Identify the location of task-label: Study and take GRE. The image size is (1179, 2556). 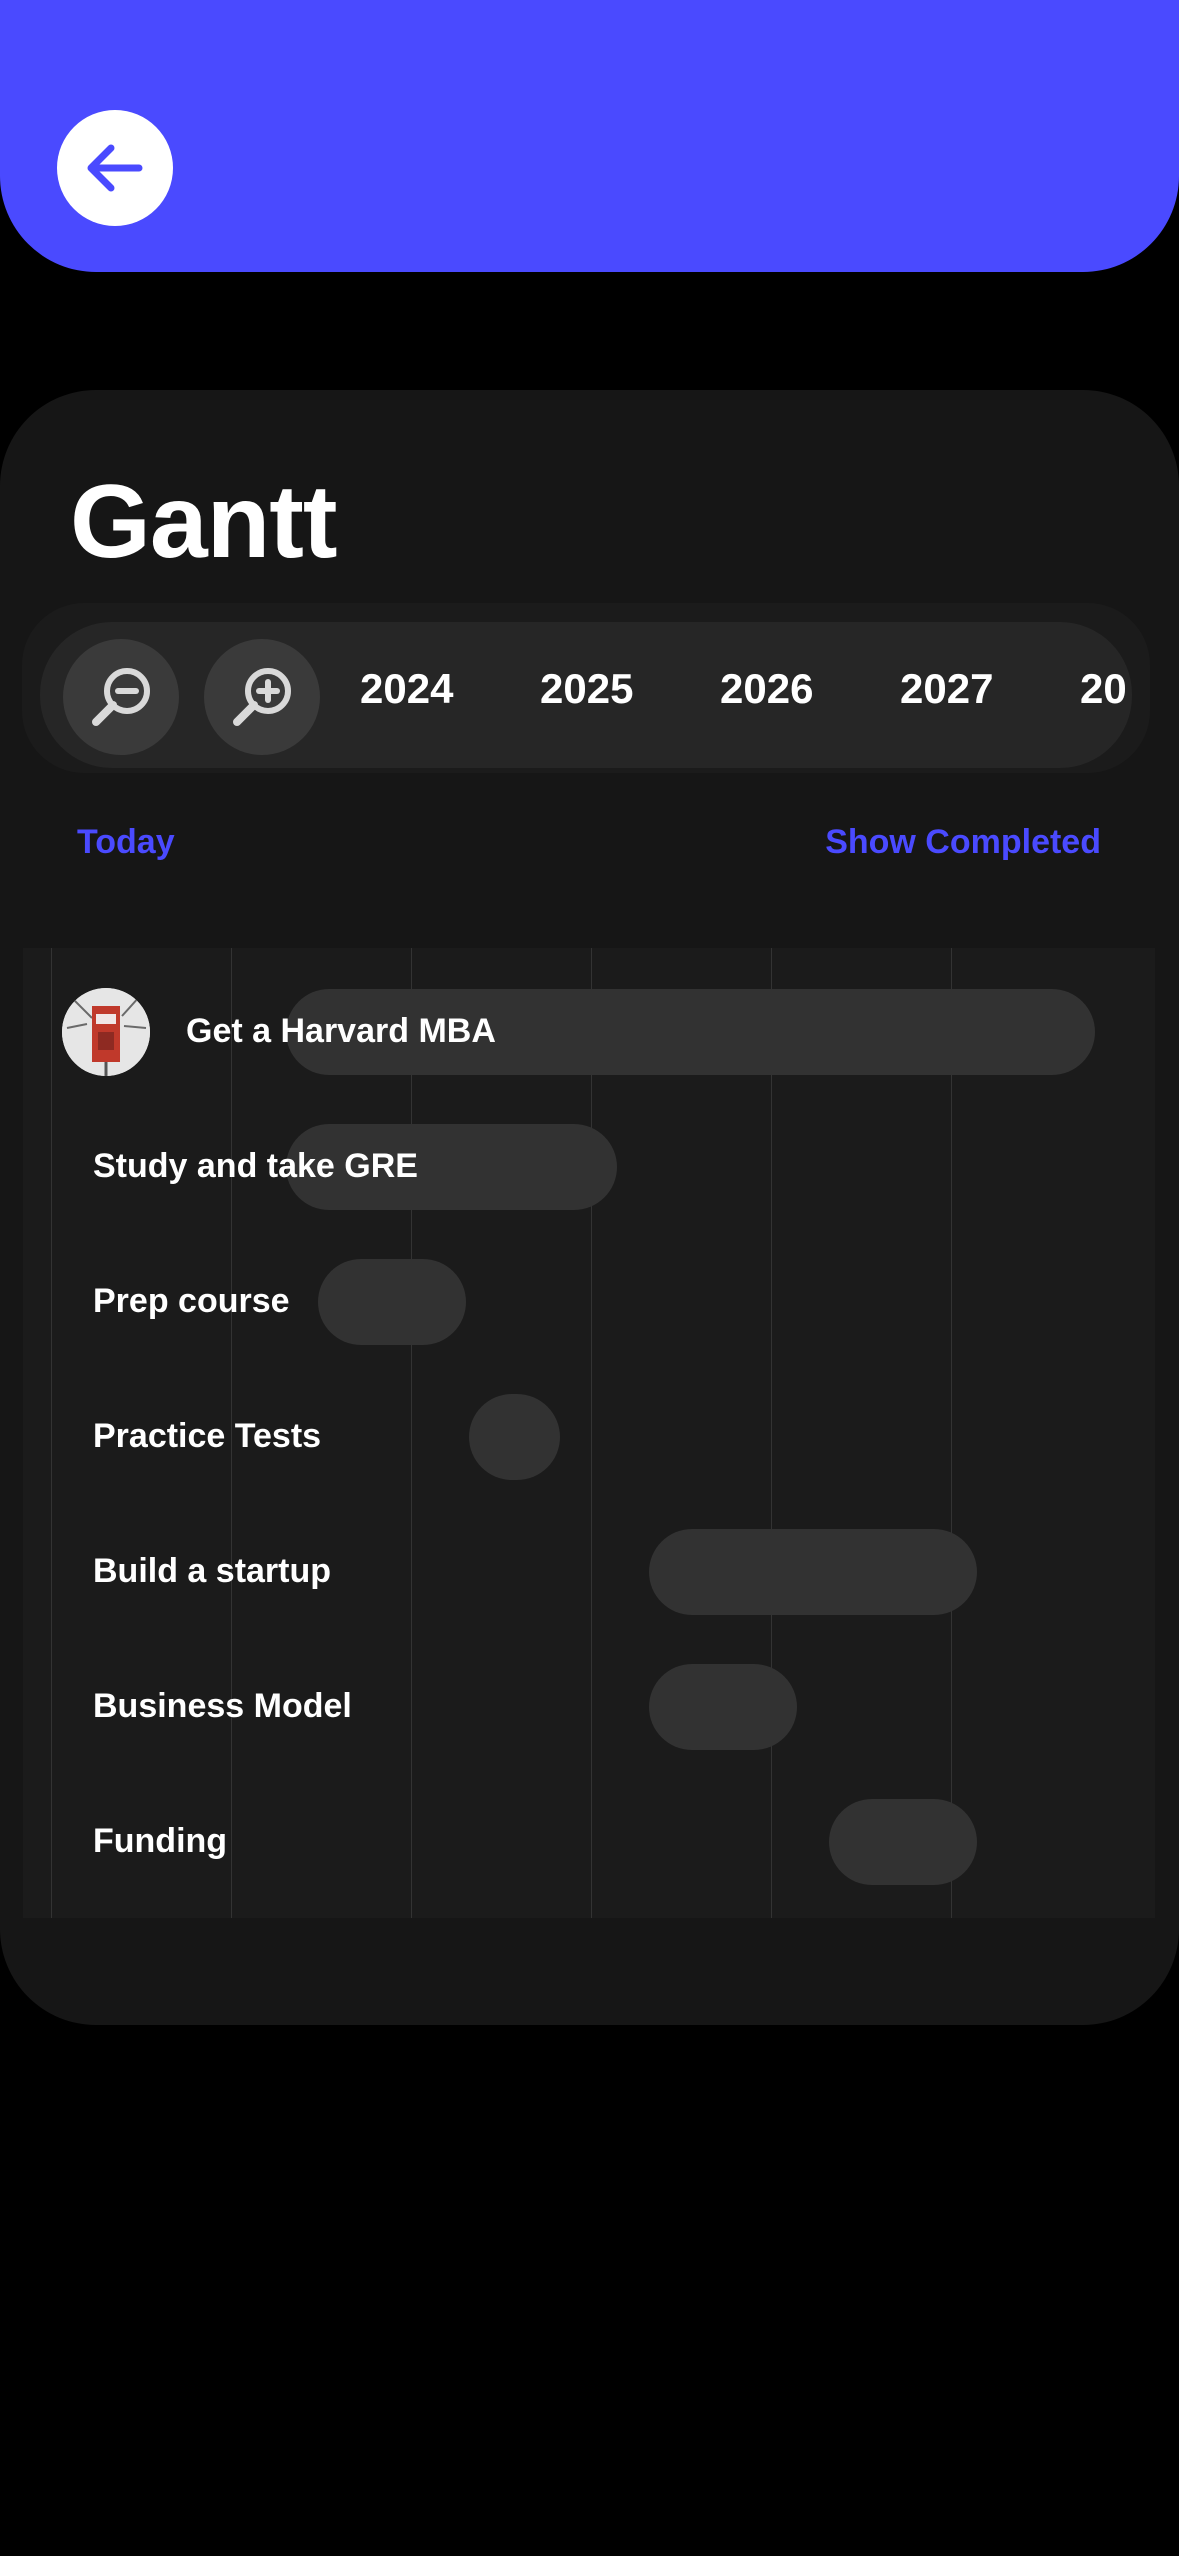
(255, 1166).